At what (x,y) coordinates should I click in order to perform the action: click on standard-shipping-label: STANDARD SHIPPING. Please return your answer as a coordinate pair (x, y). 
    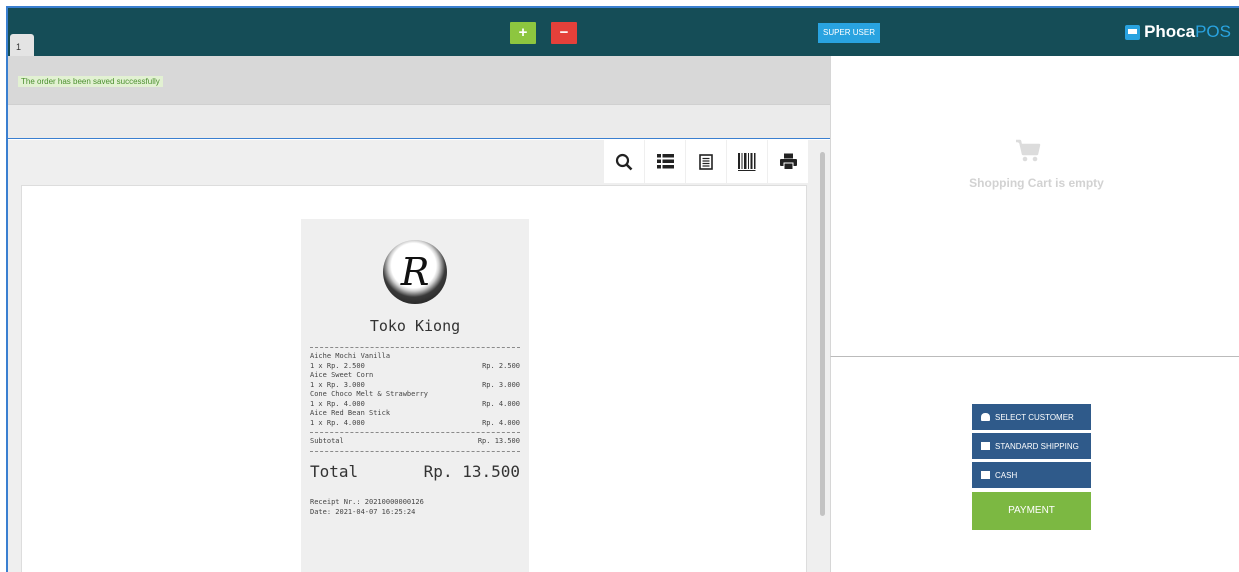
    Looking at the image, I should click on (1037, 446).